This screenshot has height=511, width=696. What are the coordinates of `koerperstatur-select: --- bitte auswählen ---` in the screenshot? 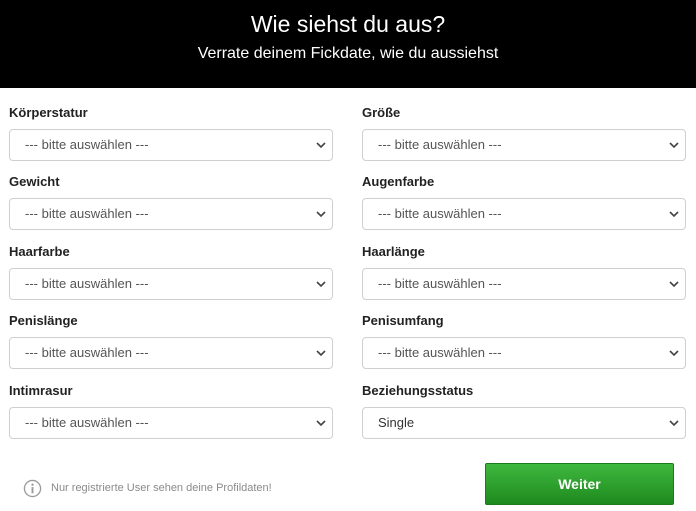 It's located at (171, 145).